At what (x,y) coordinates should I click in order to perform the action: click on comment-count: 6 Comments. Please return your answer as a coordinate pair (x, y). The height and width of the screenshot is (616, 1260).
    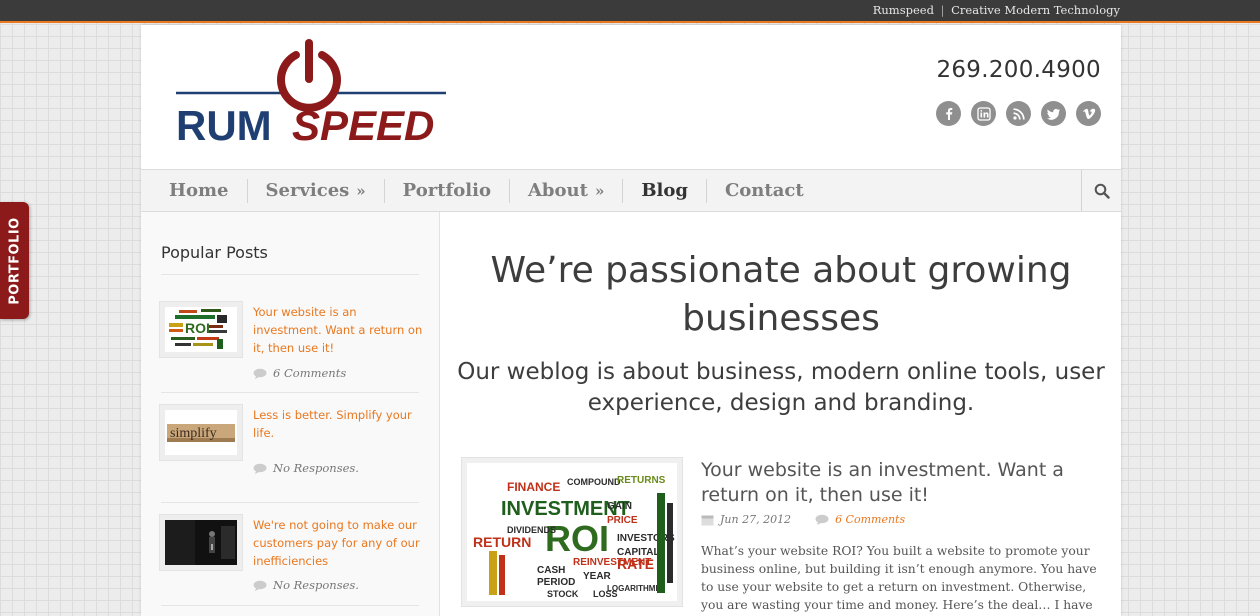
    Looking at the image, I should click on (309, 373).